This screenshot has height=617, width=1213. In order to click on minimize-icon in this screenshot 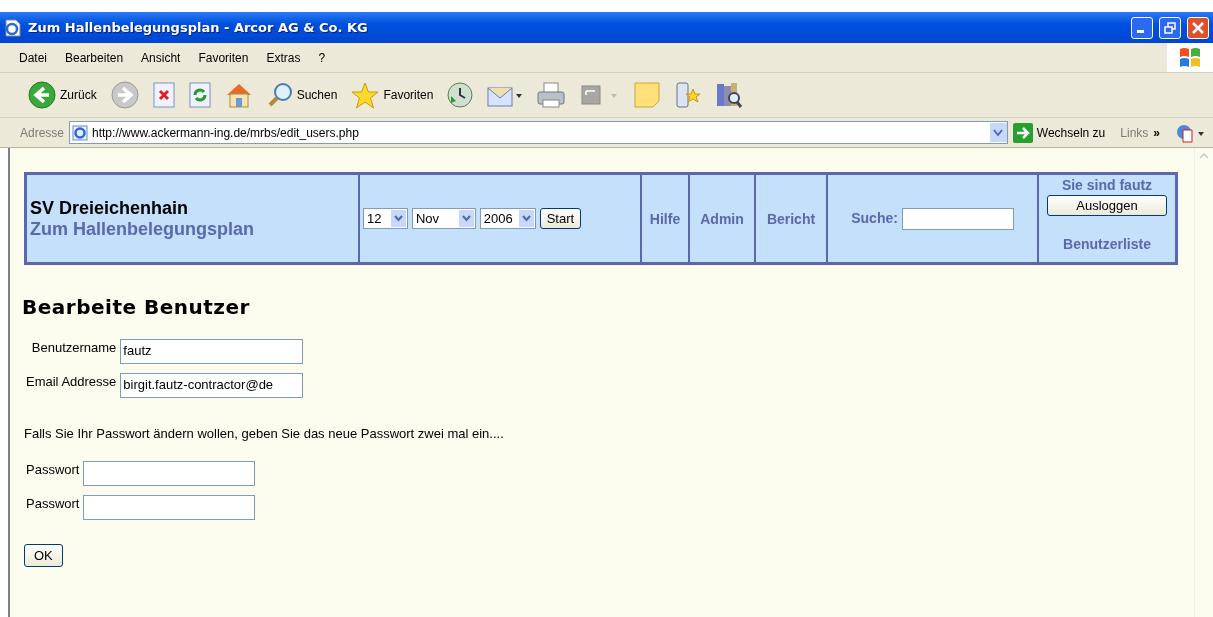, I will do `click(1140, 31)`.